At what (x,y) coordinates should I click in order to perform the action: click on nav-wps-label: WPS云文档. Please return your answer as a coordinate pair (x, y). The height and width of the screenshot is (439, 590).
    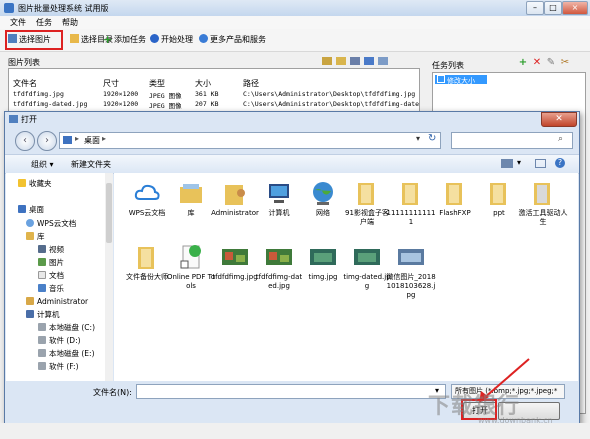
    Looking at the image, I should click on (57, 223).